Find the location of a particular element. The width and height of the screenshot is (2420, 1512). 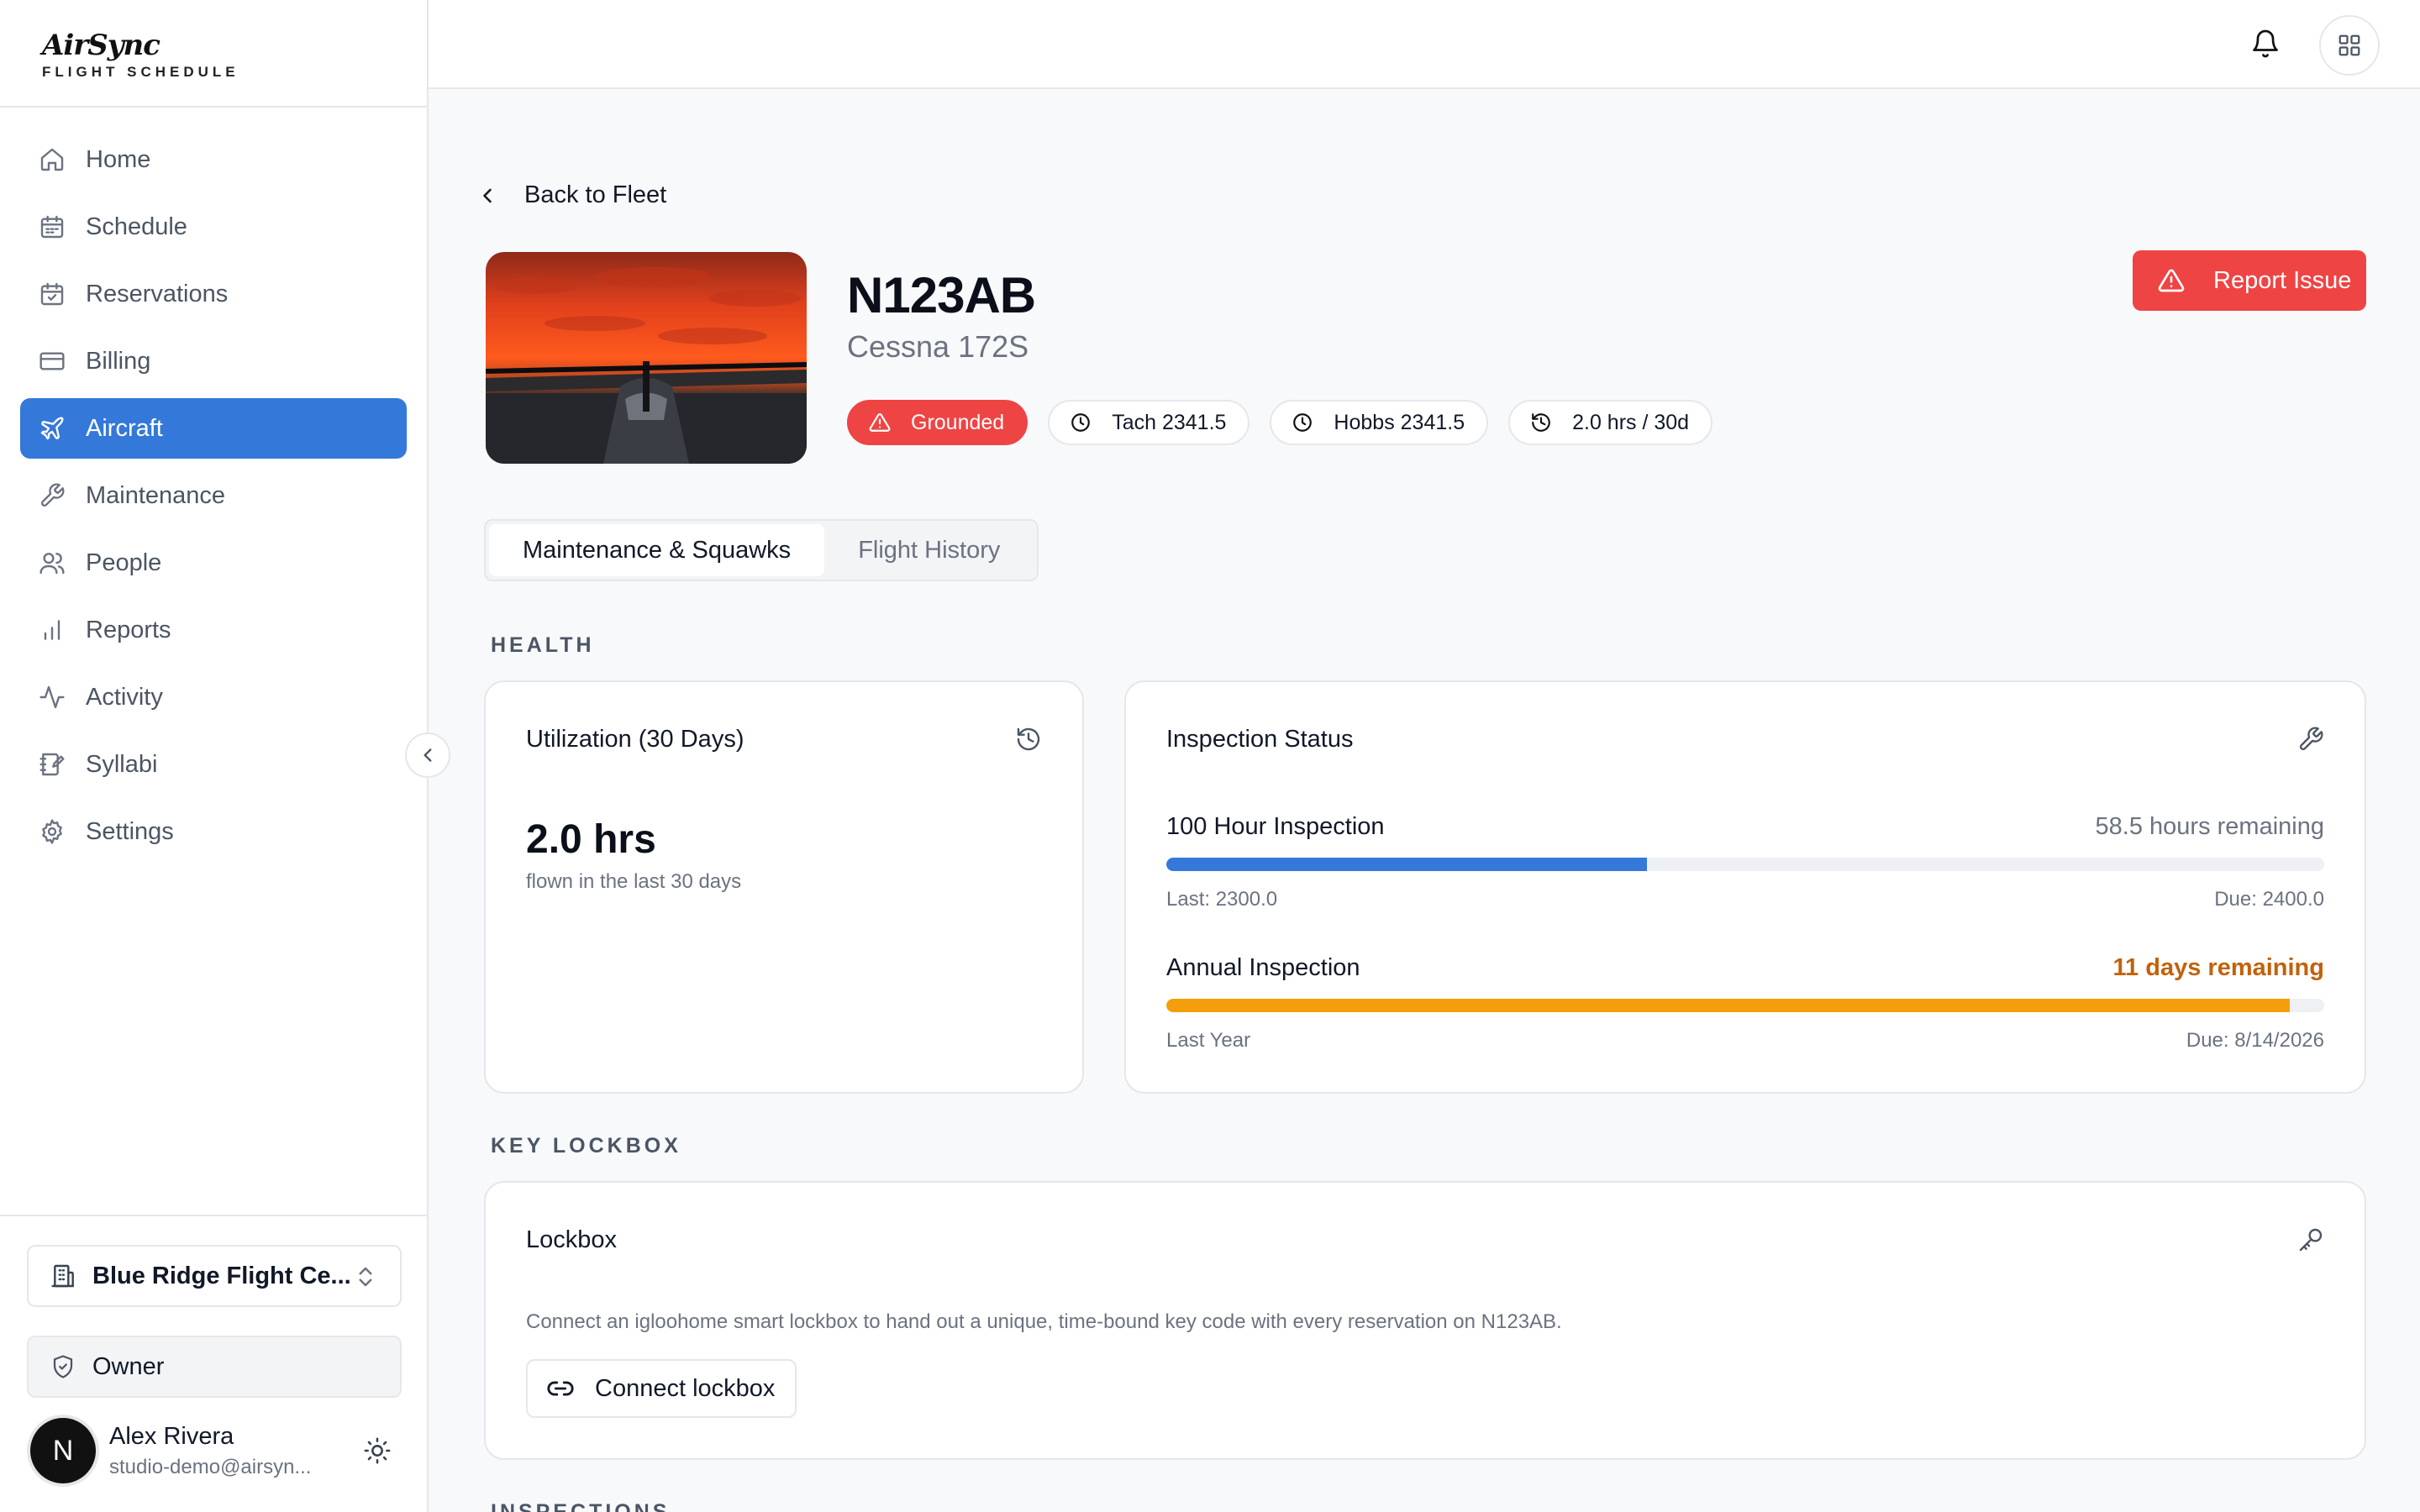

sidebar-item-label: Maintenance is located at coordinates (156, 495).